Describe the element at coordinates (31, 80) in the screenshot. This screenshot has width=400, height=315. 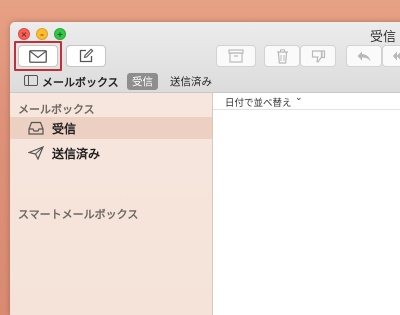
I see `sidebar-toggle-icon` at that location.